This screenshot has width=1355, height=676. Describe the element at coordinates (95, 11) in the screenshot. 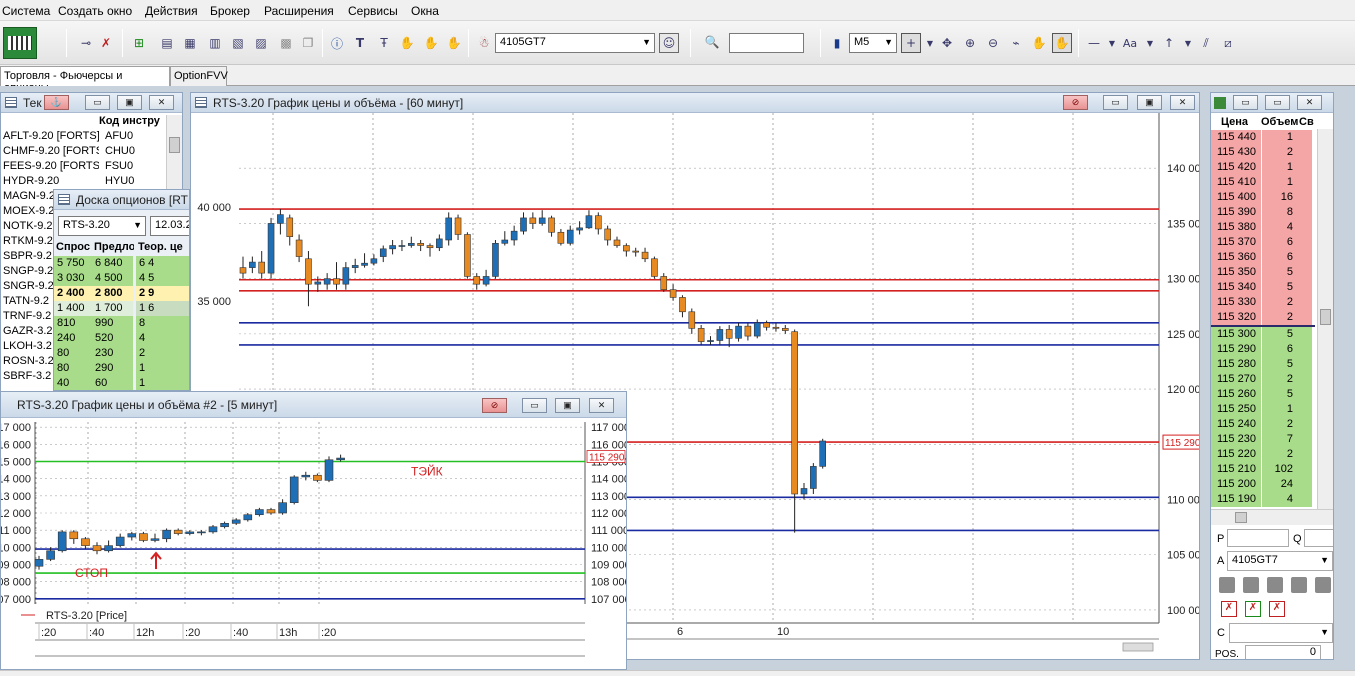

I see `menu-create-window: Создать окно` at that location.